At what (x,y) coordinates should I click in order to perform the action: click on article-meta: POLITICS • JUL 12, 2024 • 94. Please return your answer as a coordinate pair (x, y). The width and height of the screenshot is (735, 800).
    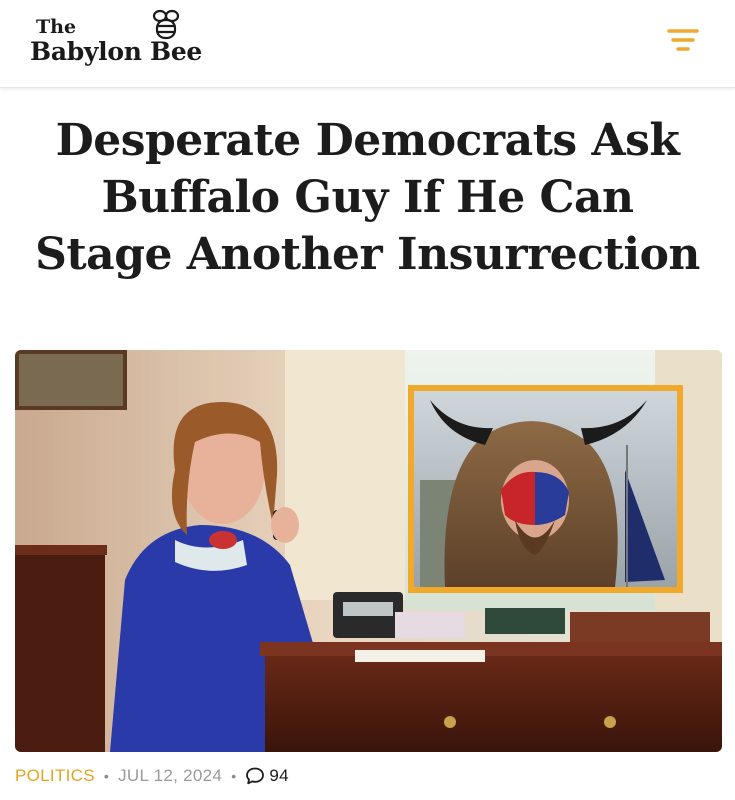
    Looking at the image, I should click on (152, 776).